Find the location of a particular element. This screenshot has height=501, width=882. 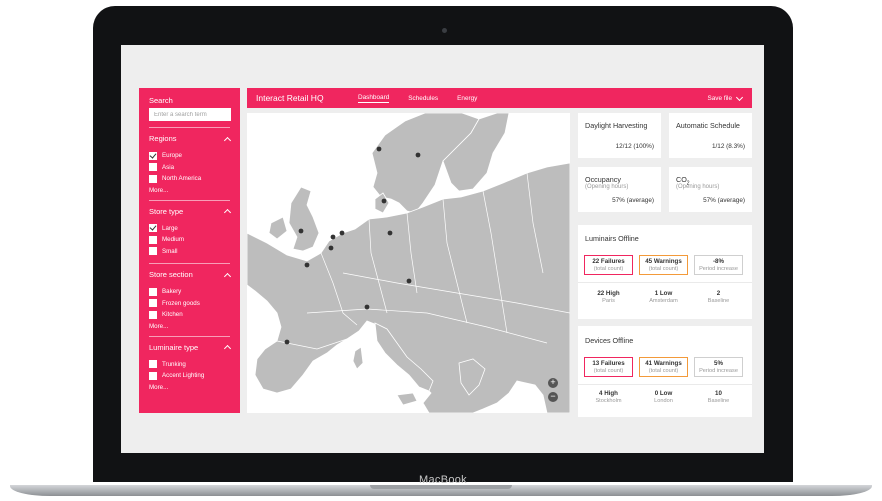

filter-option-accent-lighting: Accent Lighting is located at coordinates (189, 376).